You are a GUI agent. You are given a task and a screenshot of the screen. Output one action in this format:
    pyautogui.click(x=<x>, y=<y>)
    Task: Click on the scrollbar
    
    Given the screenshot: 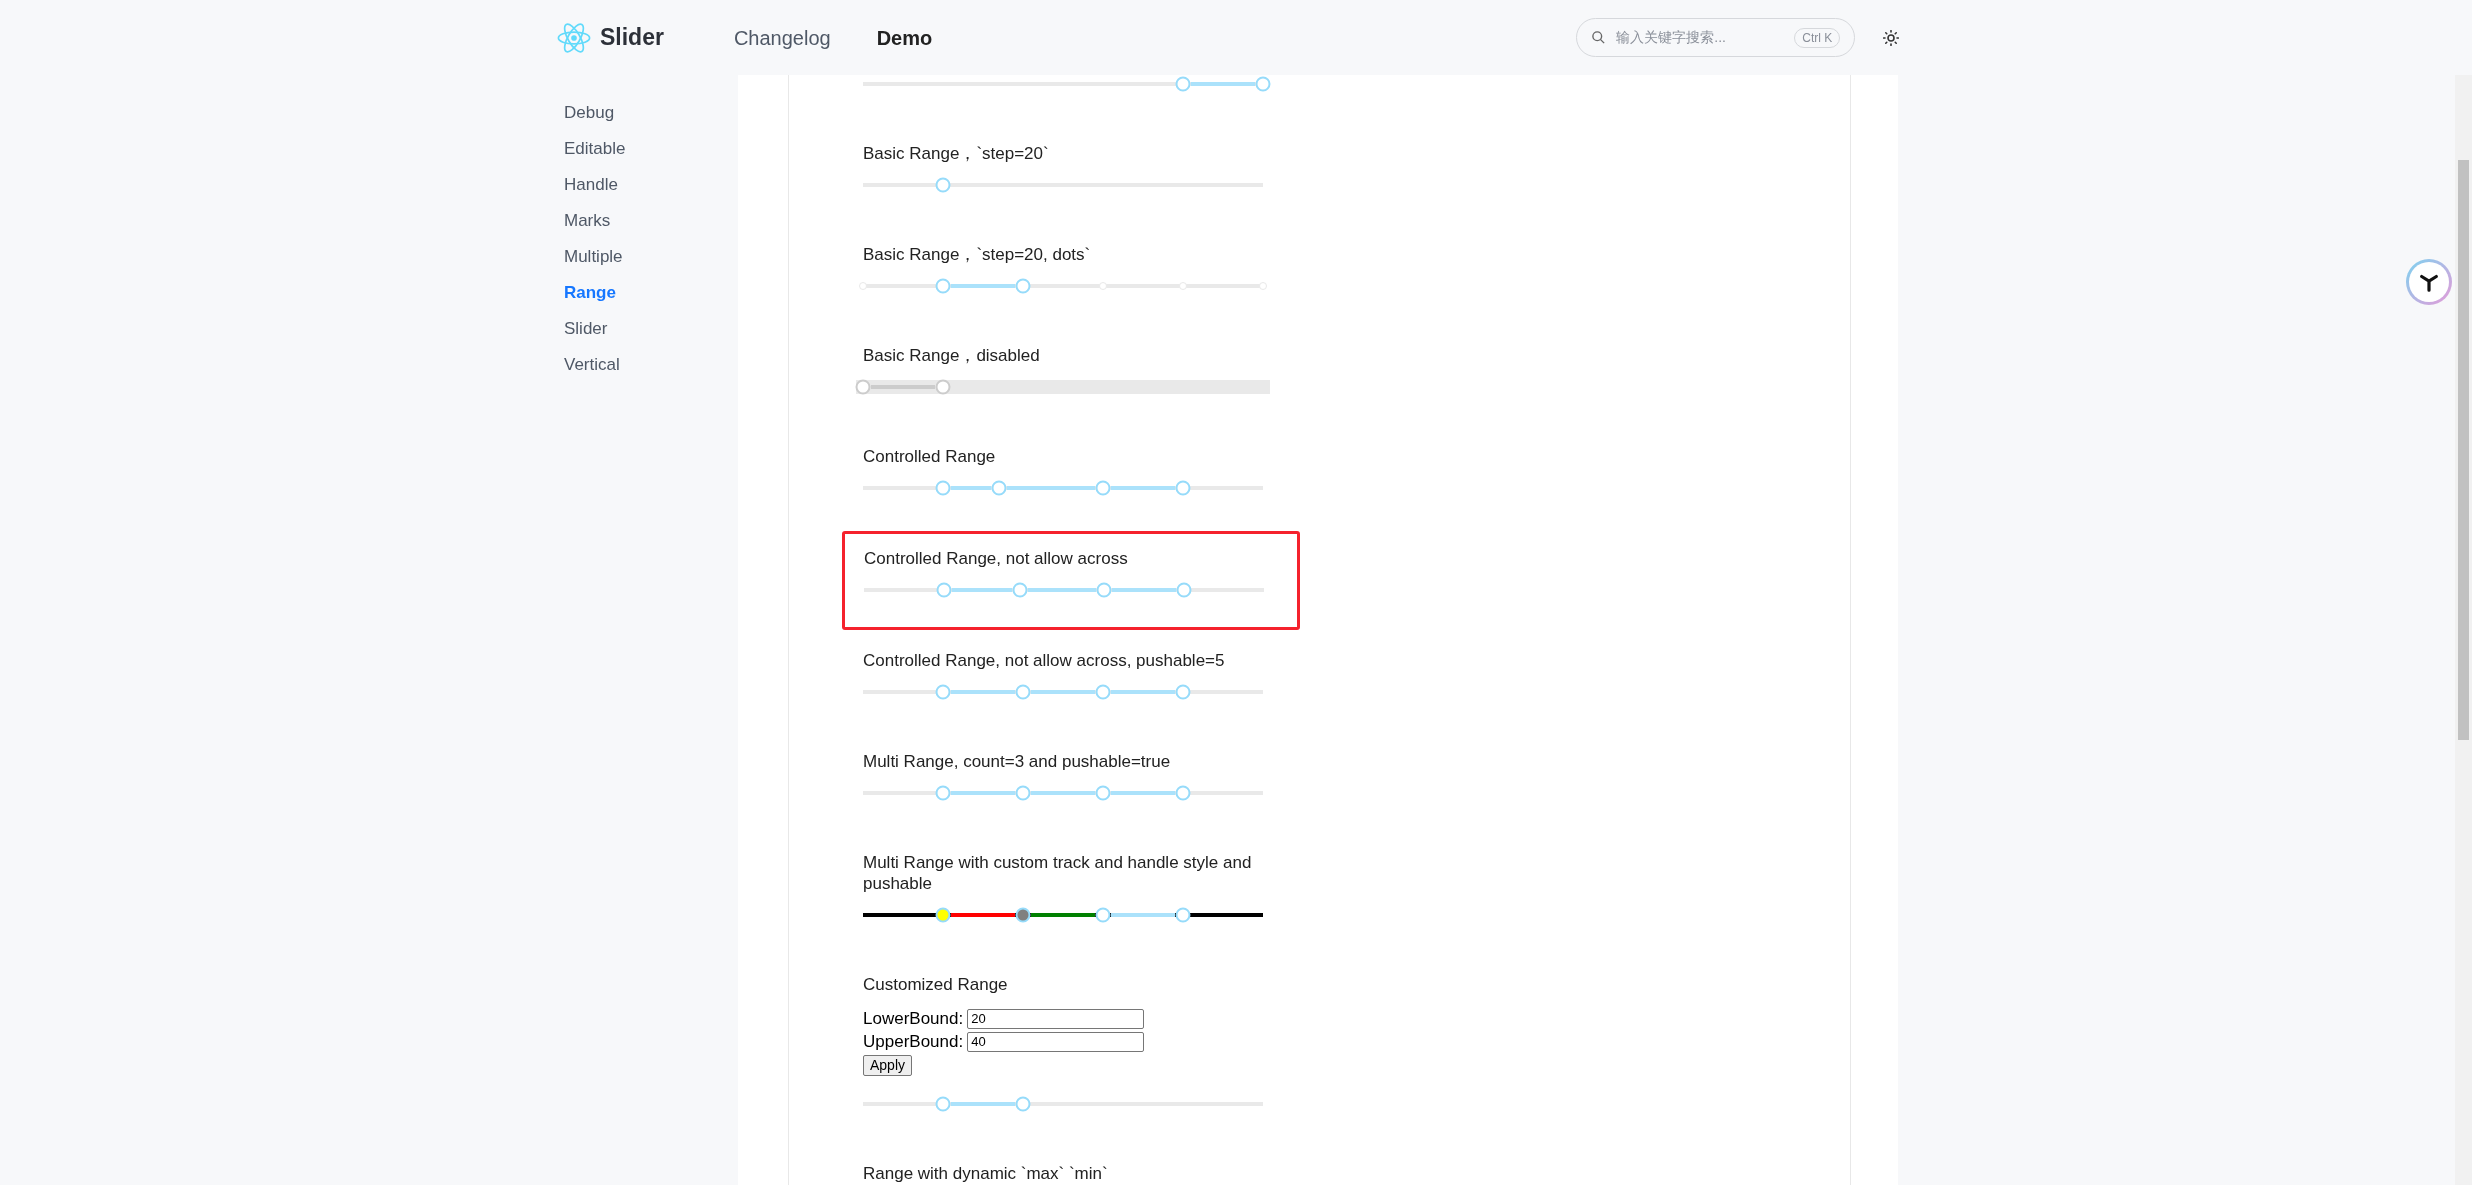 What is the action you would take?
    pyautogui.click(x=2463, y=450)
    